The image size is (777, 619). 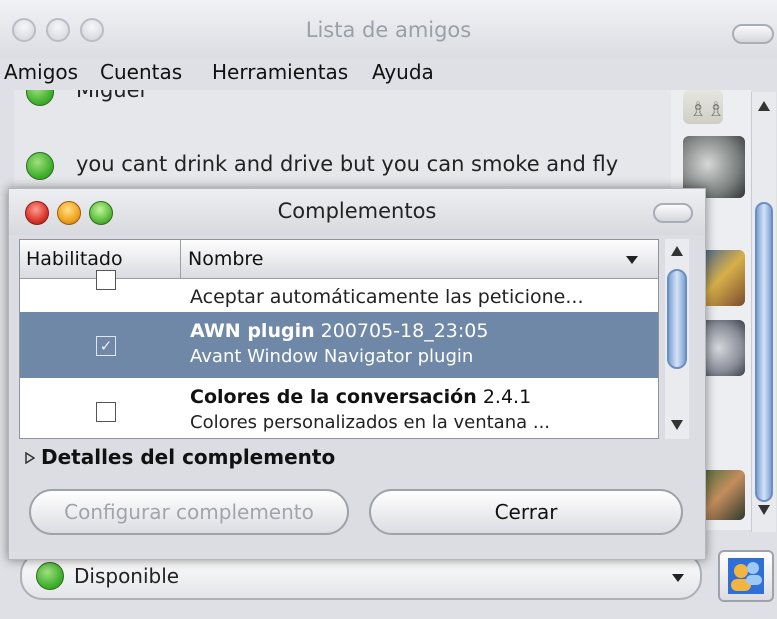 What do you see at coordinates (41, 72) in the screenshot?
I see `menu-amigos: Amigos` at bounding box center [41, 72].